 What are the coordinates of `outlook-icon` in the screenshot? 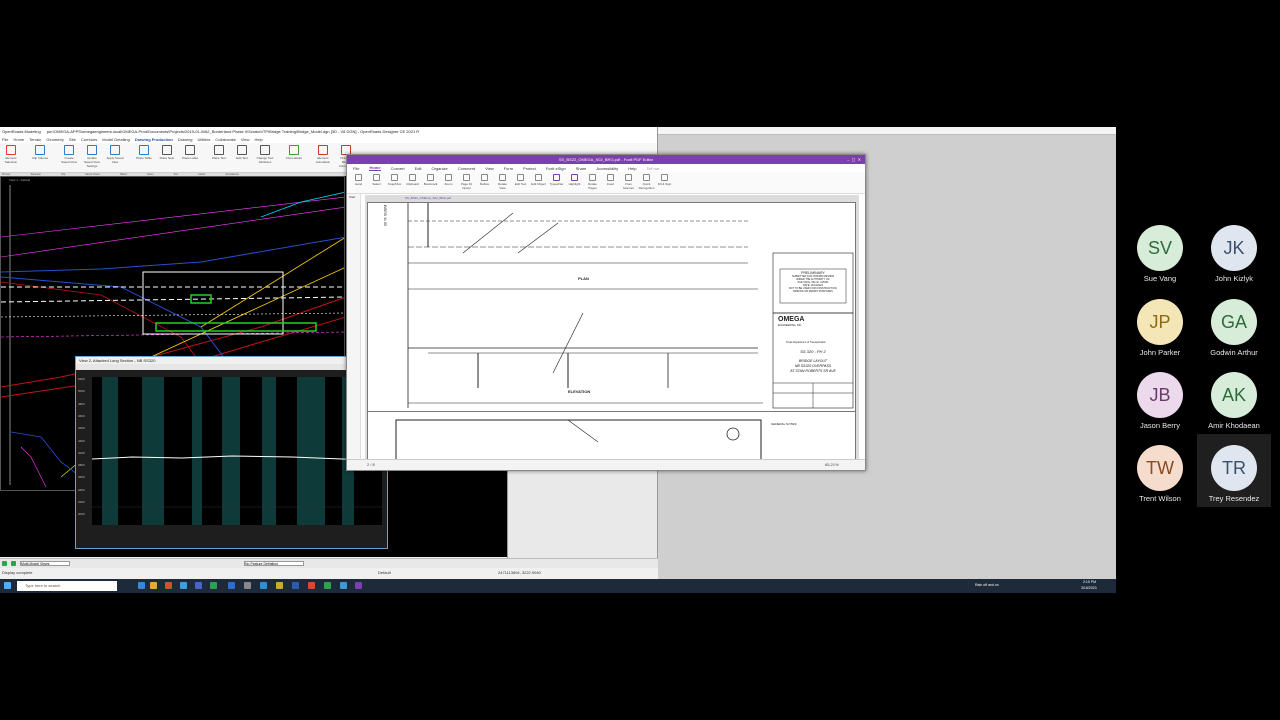 It's located at (231, 585).